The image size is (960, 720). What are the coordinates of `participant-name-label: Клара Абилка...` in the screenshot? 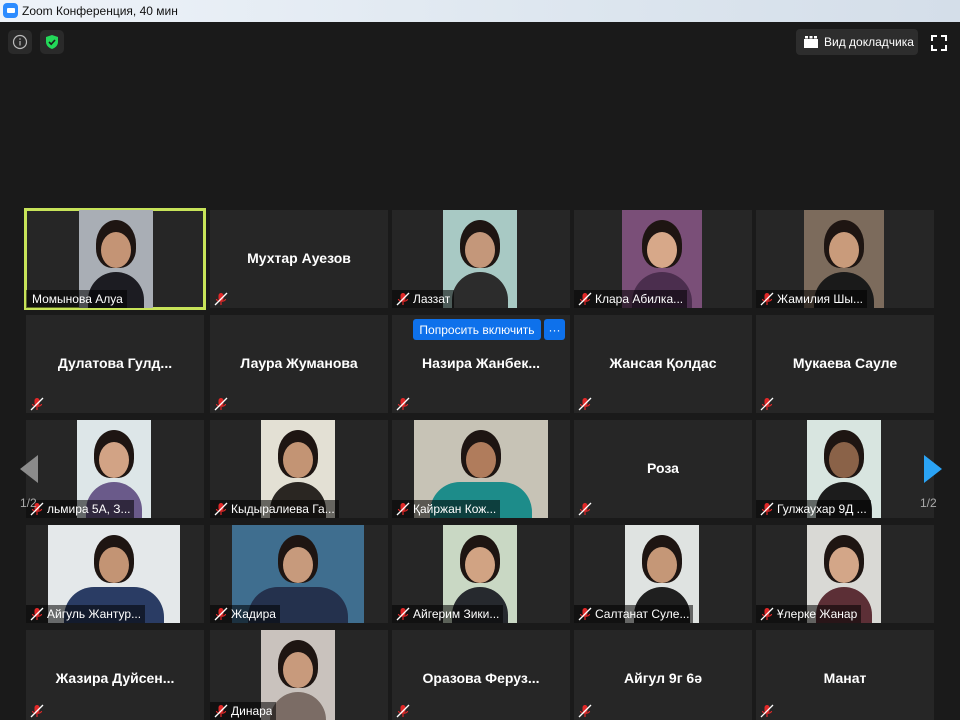 It's located at (631, 299).